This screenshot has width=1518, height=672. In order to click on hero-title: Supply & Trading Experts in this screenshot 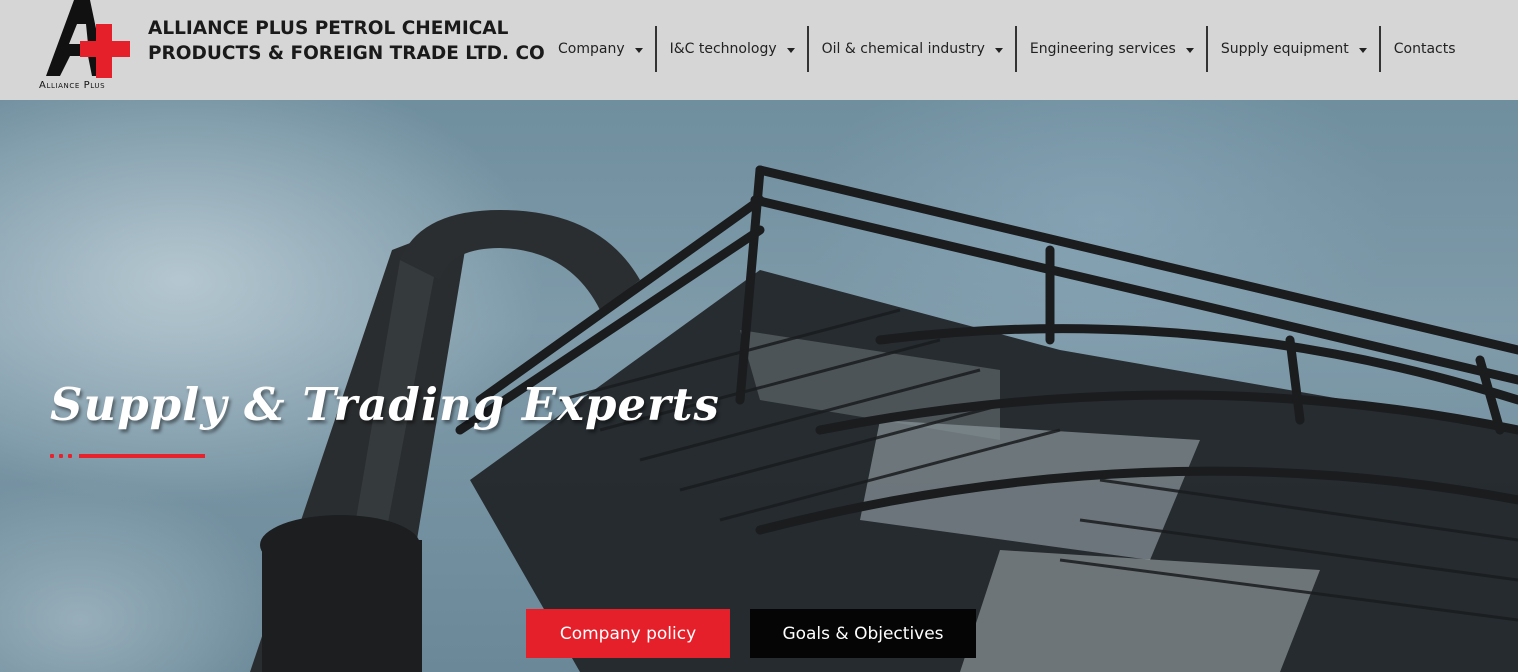, I will do `click(385, 404)`.